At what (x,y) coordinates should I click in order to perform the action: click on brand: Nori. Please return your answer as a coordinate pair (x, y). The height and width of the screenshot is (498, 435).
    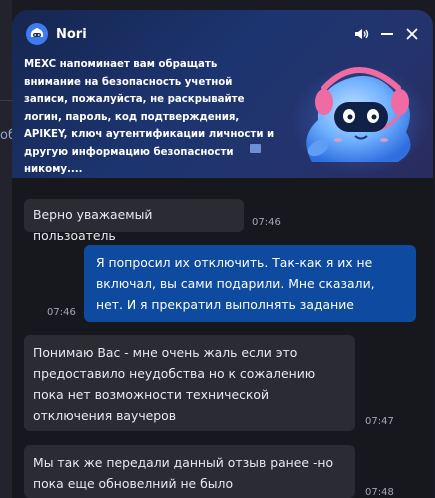
    Looking at the image, I should click on (56, 34).